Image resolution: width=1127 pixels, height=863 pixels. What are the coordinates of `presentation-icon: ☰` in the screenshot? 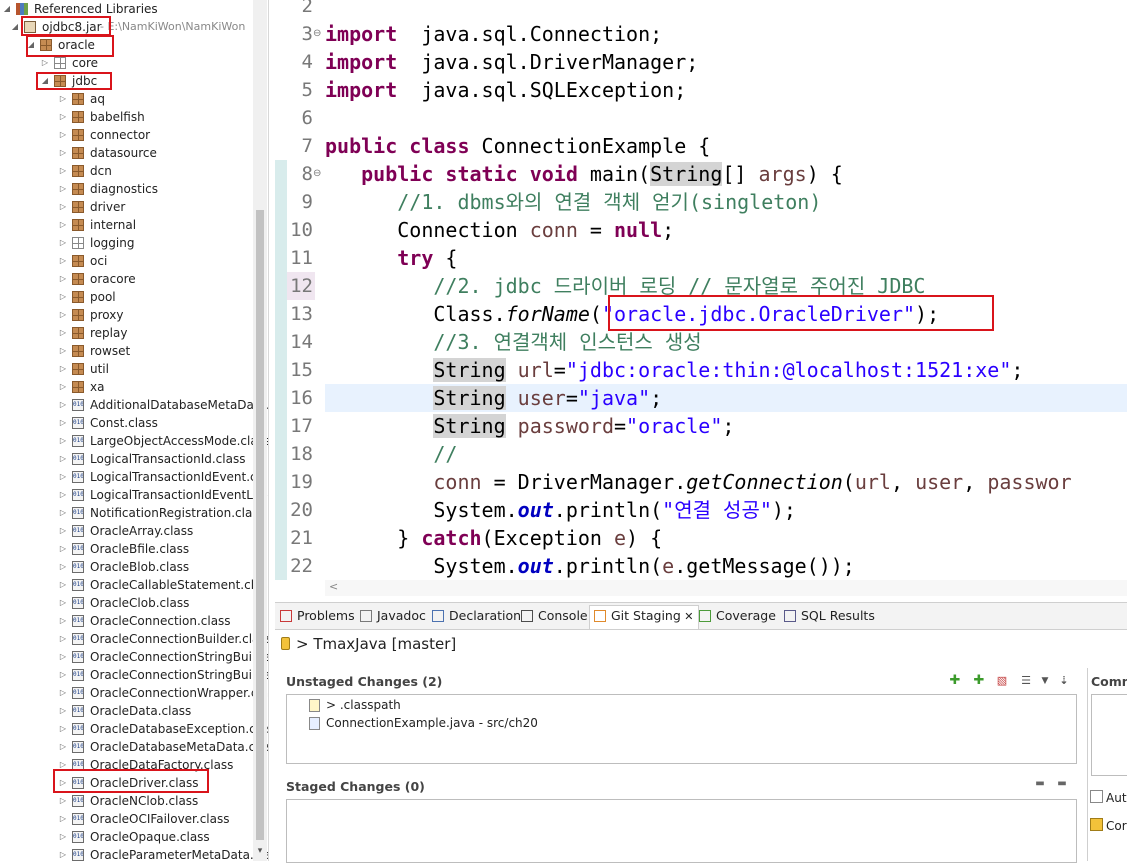 It's located at (1026, 681).